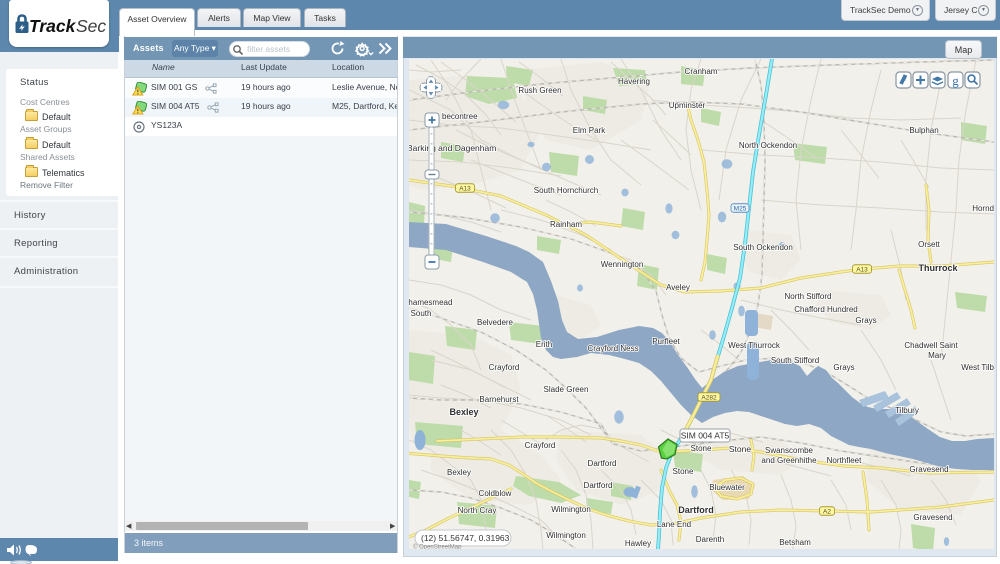 The image size is (1000, 564). I want to click on svg-text: Lane End, so click(674, 524).